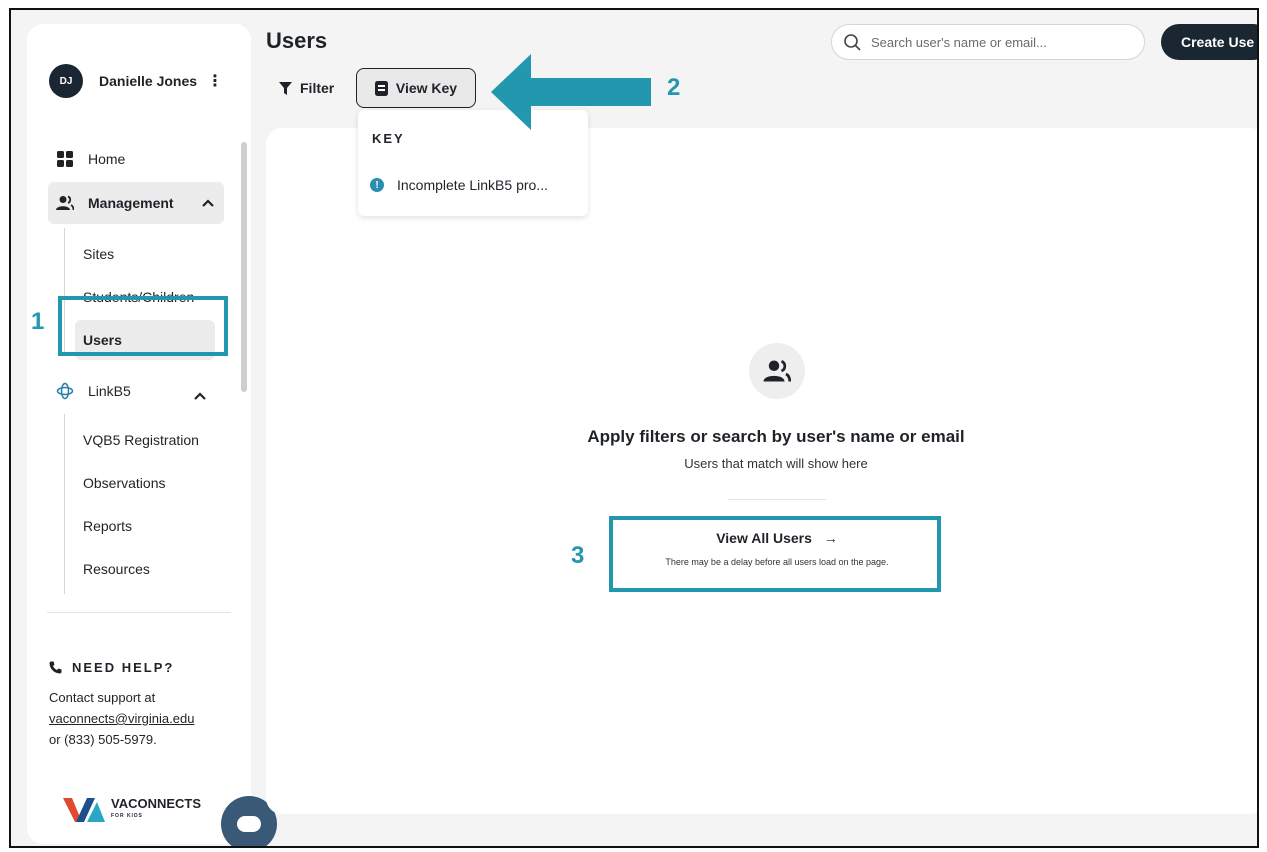 The width and height of the screenshot is (1267, 852). Describe the element at coordinates (84, 810) in the screenshot. I see `logo-mark-icon` at that location.